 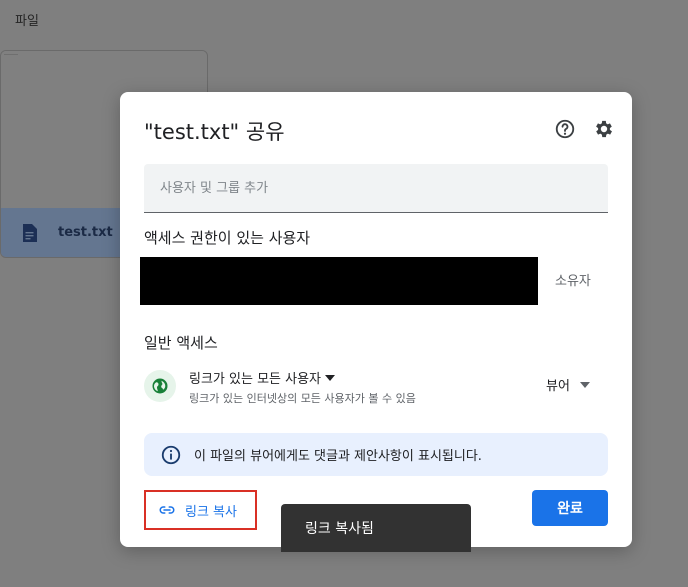 What do you see at coordinates (167, 510) in the screenshot?
I see `link-icon` at bounding box center [167, 510].